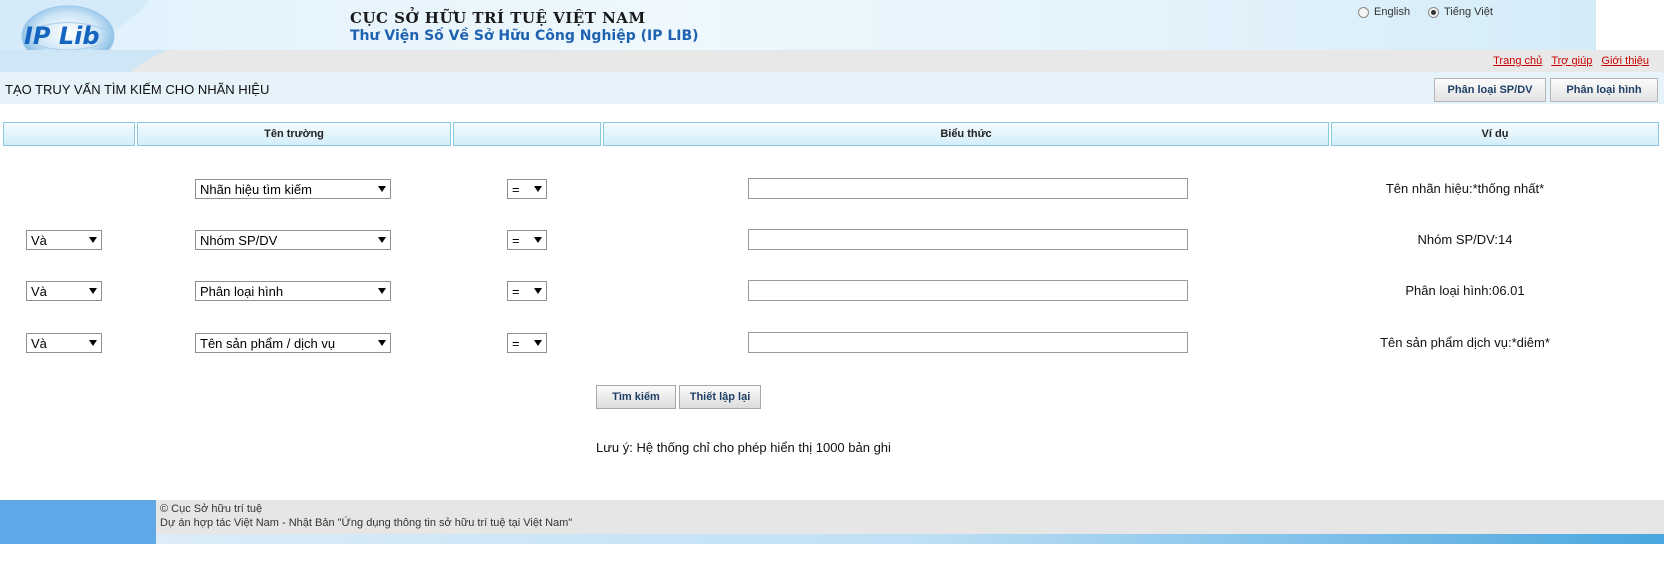 This screenshot has width=1664, height=565. What do you see at coordinates (293, 240) in the screenshot?
I see `field-select: Nhóm SP/DV` at bounding box center [293, 240].